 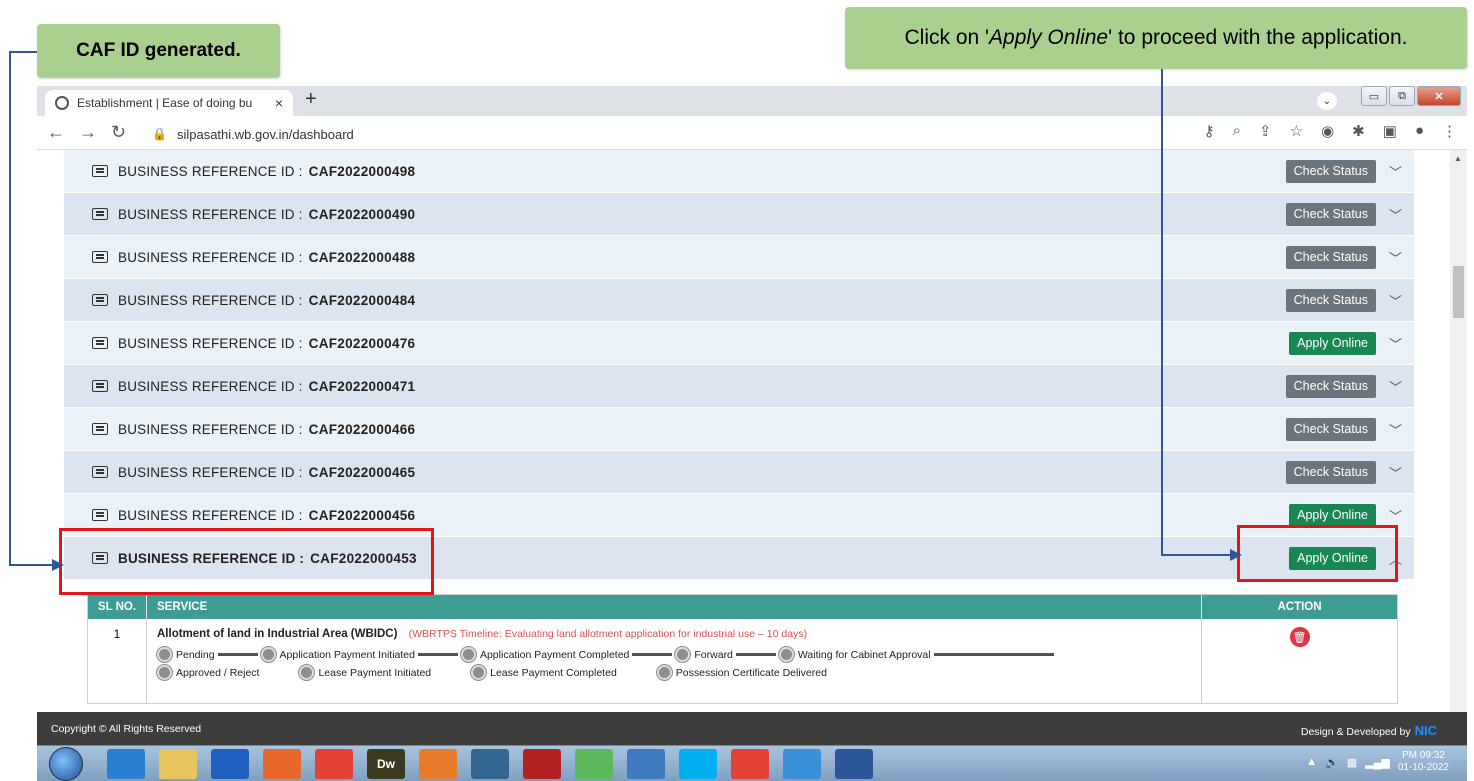 I want to click on profile-icon: ●, so click(x=1419, y=131).